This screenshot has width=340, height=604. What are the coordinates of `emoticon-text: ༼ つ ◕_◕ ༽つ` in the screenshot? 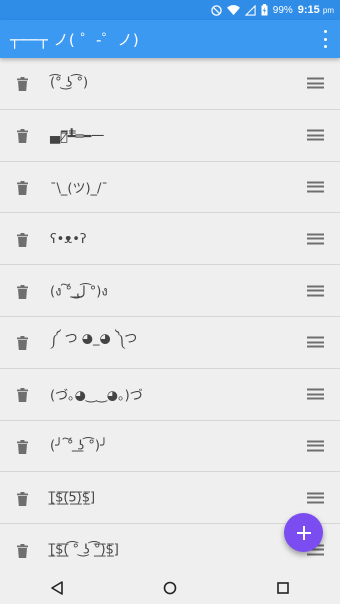 It's located at (94, 339).